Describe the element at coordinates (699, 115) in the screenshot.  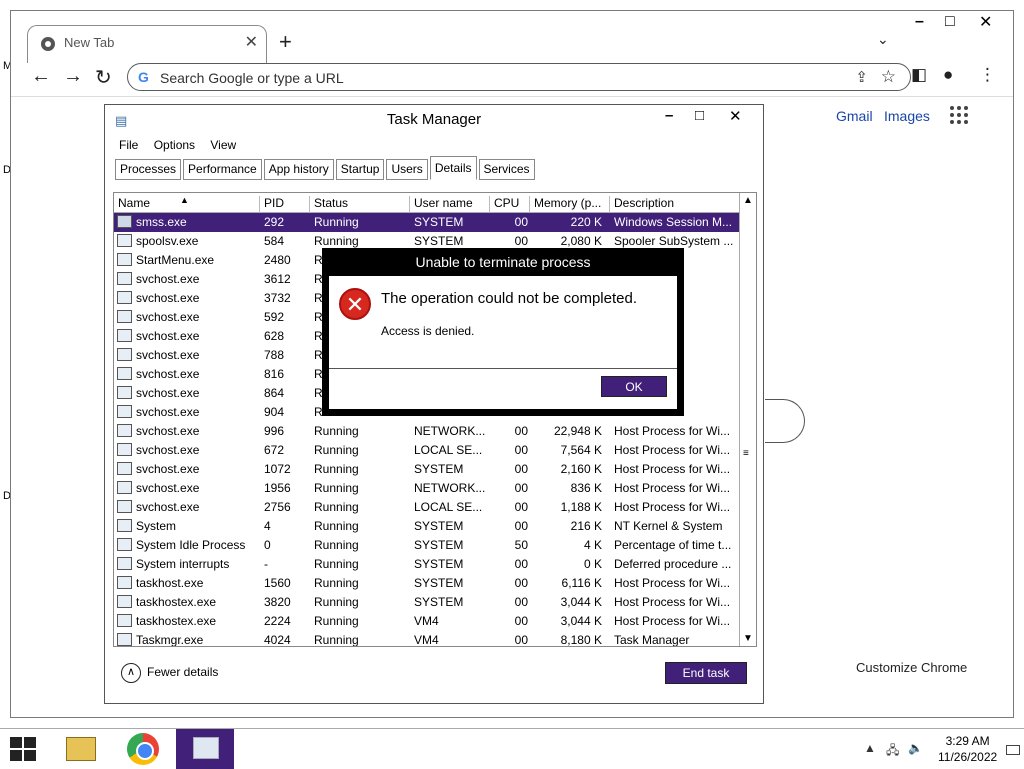
I see `tm-maximize-icon: □` at that location.